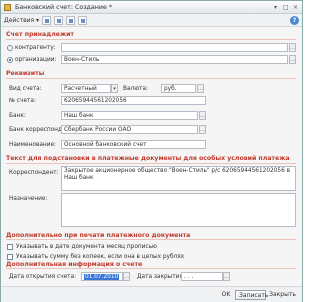 This screenshot has height=302, width=320. What do you see at coordinates (74, 264) in the screenshot?
I see `extra-info-section-title: Дополнительная информация о счете` at bounding box center [74, 264].